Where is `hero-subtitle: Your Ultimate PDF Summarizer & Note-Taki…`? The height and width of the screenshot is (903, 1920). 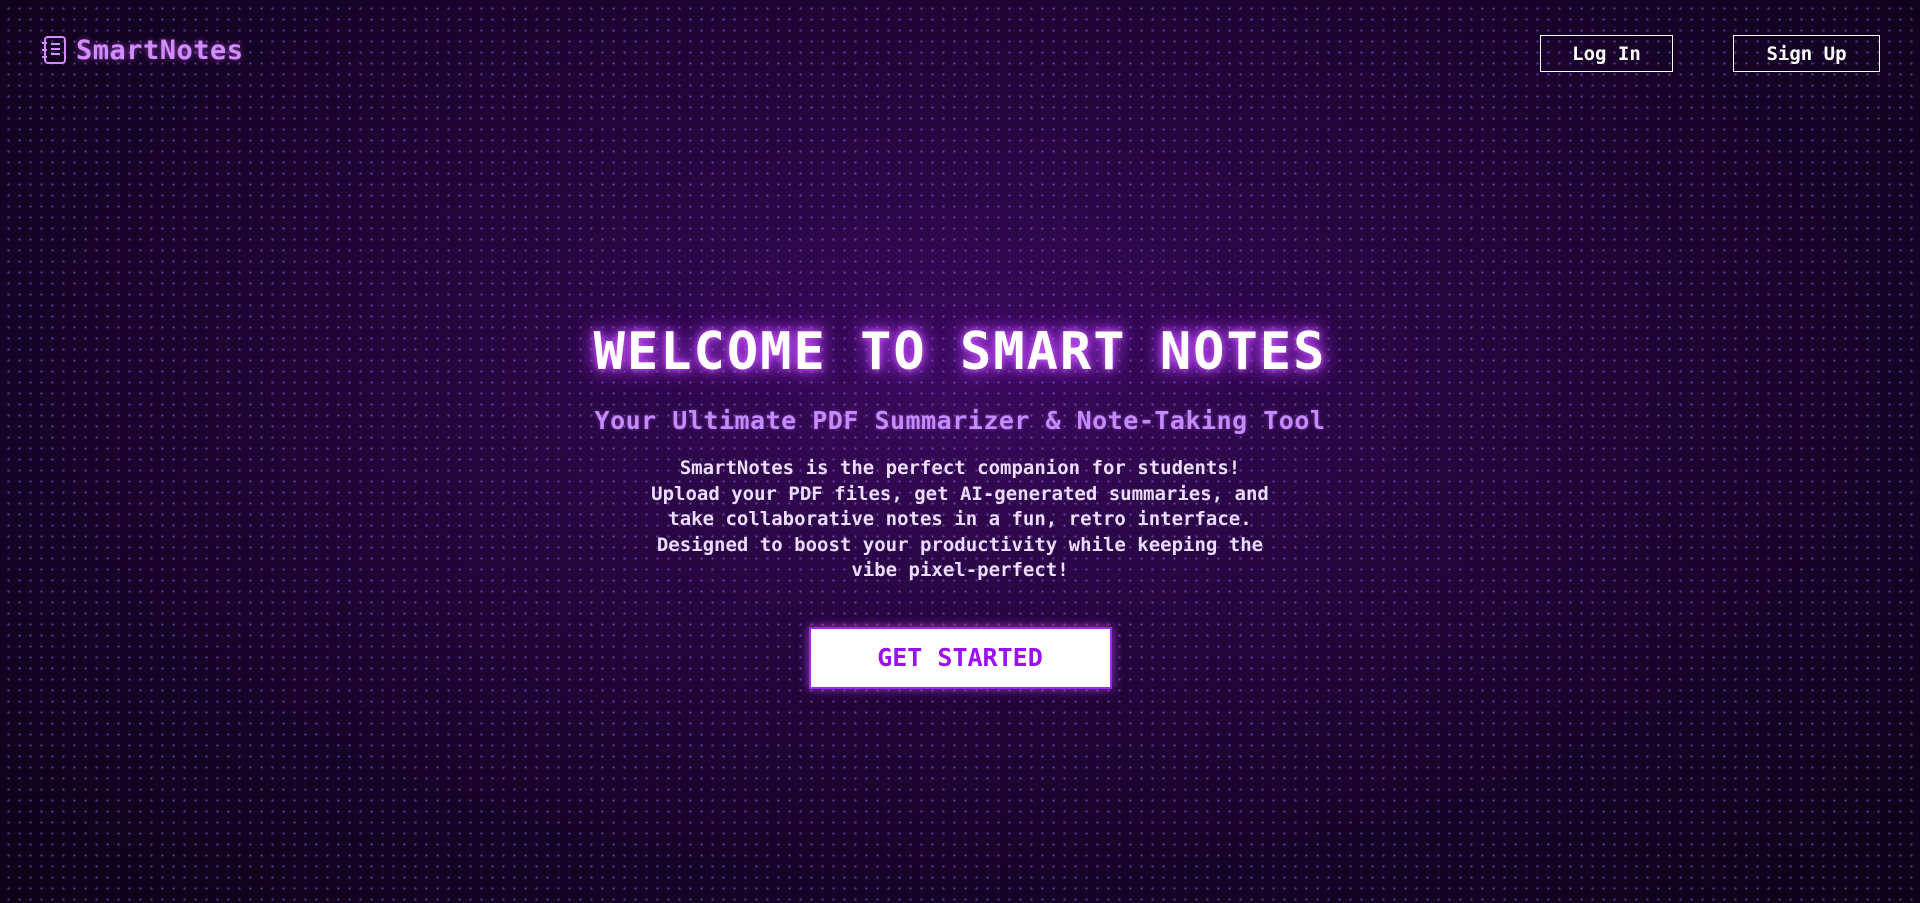 hero-subtitle: Your Ultimate PDF Summarizer & Note-Taki… is located at coordinates (960, 420).